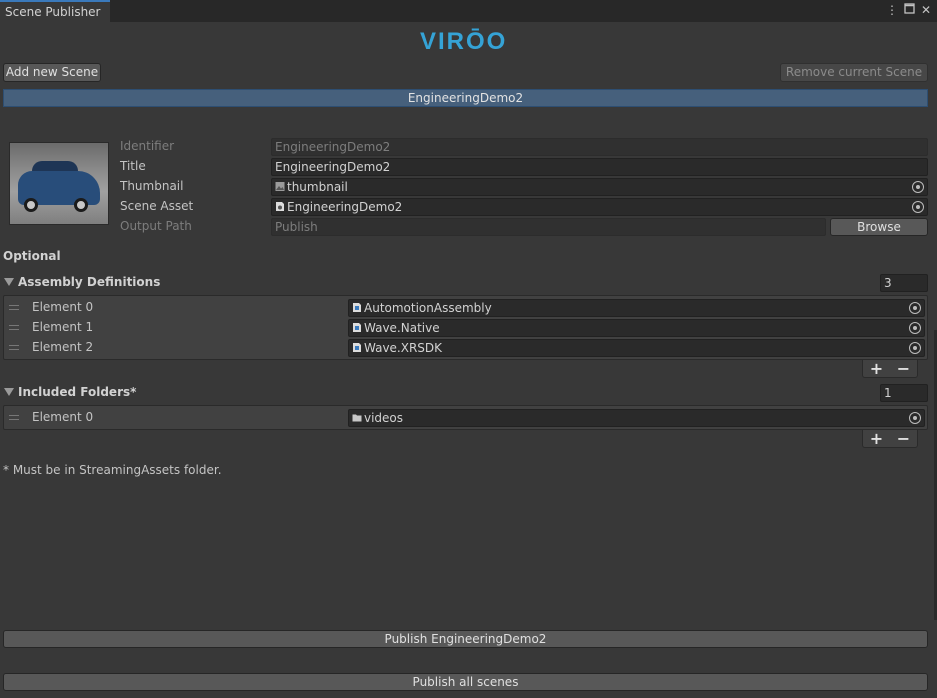 This screenshot has height=698, width=937. Describe the element at coordinates (854, 72) in the screenshot. I see `remove-scene-button: Remove current Scene` at that location.